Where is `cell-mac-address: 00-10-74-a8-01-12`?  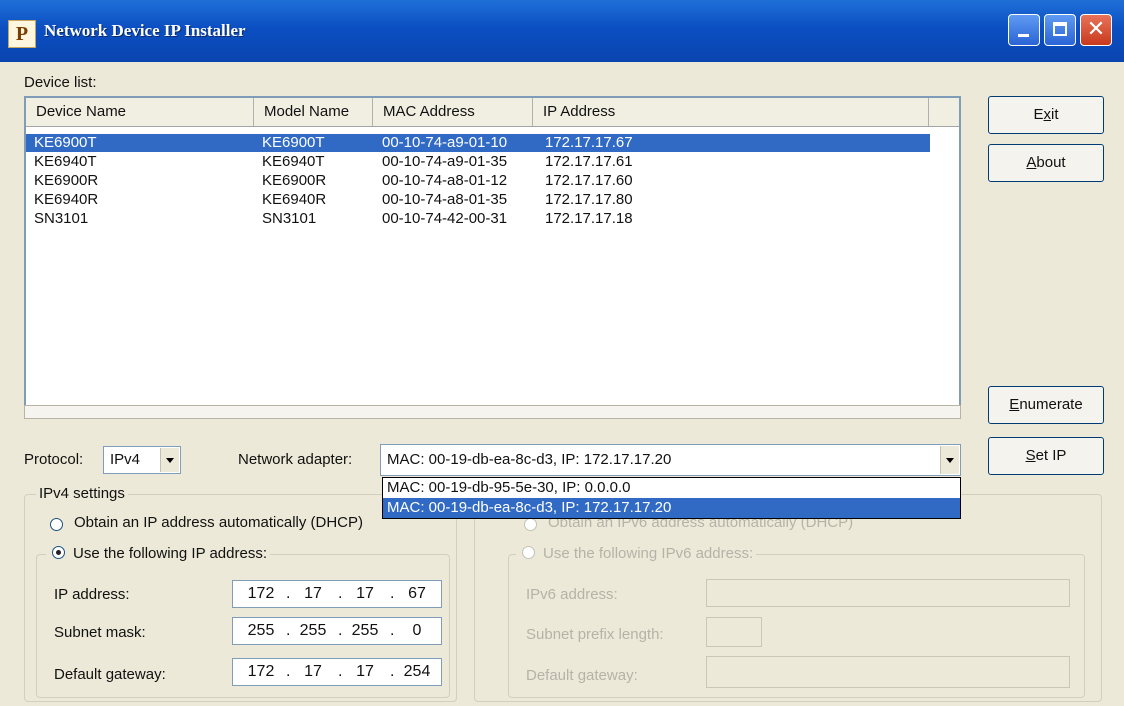
cell-mac-address: 00-10-74-a8-01-12 is located at coordinates (445, 180).